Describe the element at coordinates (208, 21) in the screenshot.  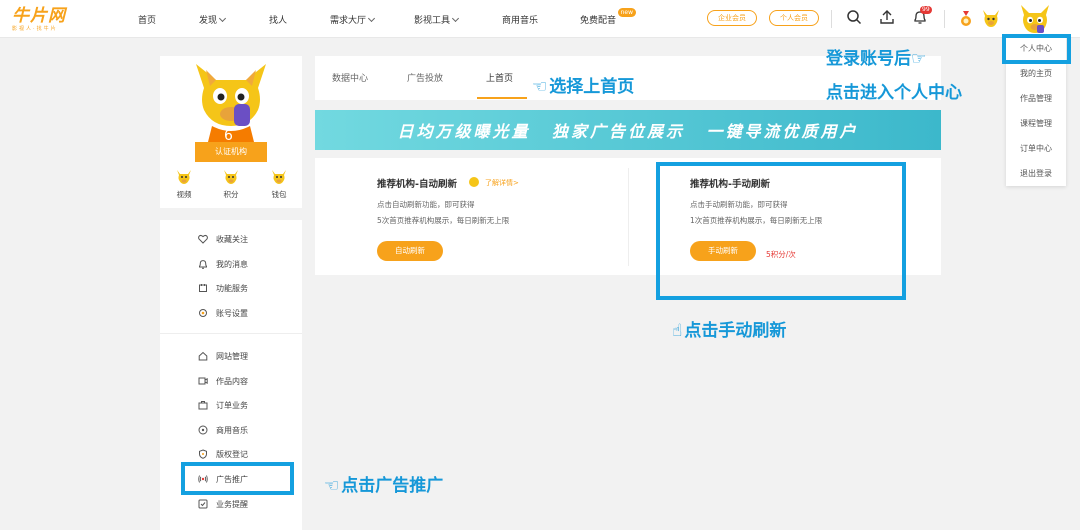
I see `nav-discover-label: 发现` at that location.